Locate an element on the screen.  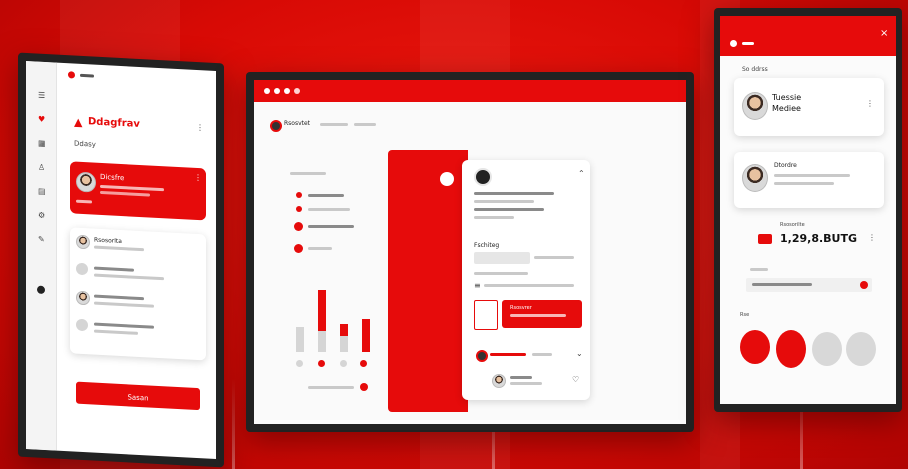
detail-action-label: Rsosvrer is located at coordinates (521, 308).